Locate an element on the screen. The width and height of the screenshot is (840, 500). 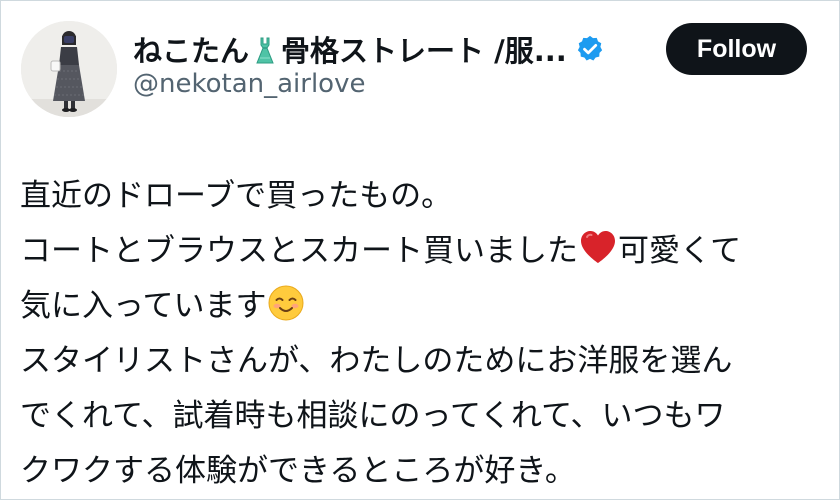
tweet-line-3: 気に入っています is located at coordinates (426, 306).